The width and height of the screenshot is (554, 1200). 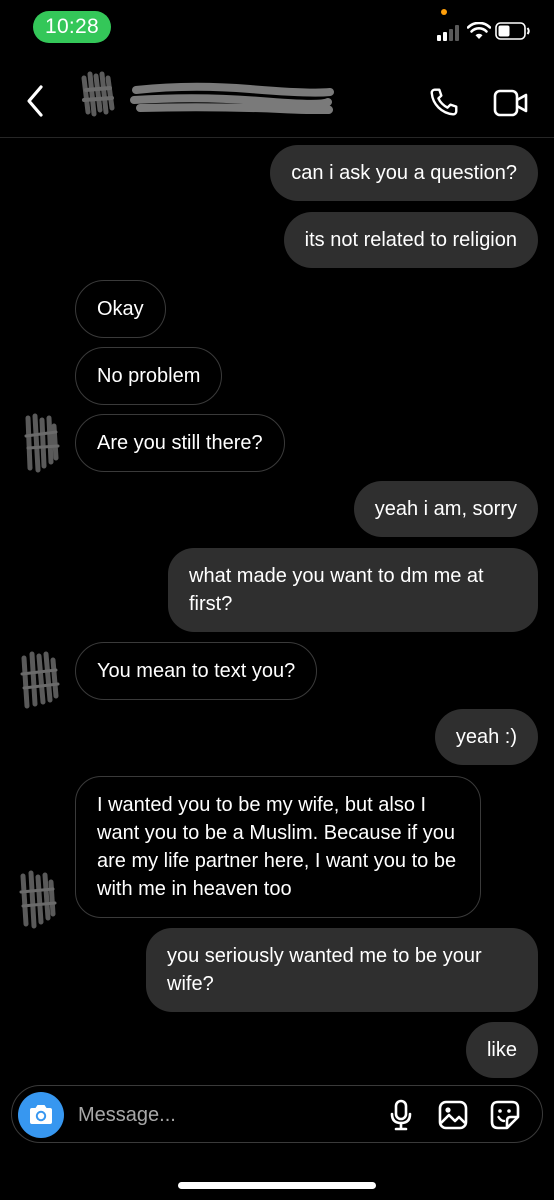 I want to click on message-incoming: Are you still there?, so click(x=180, y=443).